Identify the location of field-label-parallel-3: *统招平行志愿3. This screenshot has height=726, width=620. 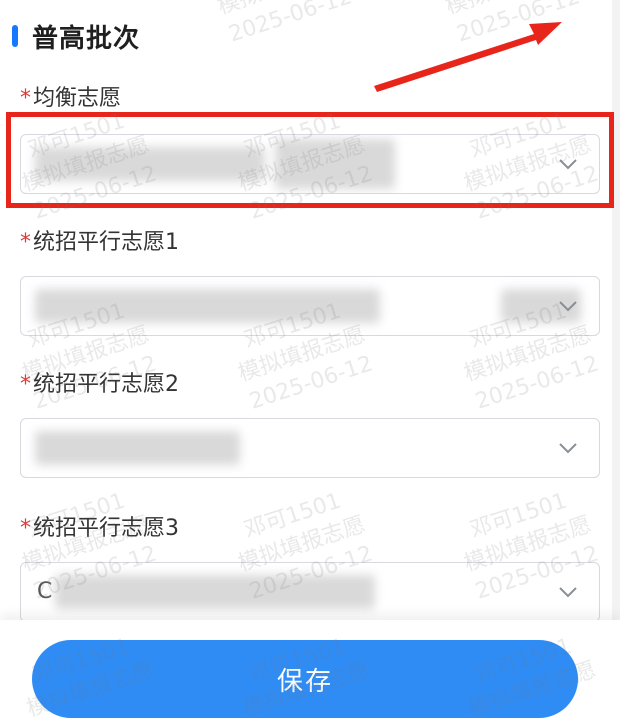
(99, 526).